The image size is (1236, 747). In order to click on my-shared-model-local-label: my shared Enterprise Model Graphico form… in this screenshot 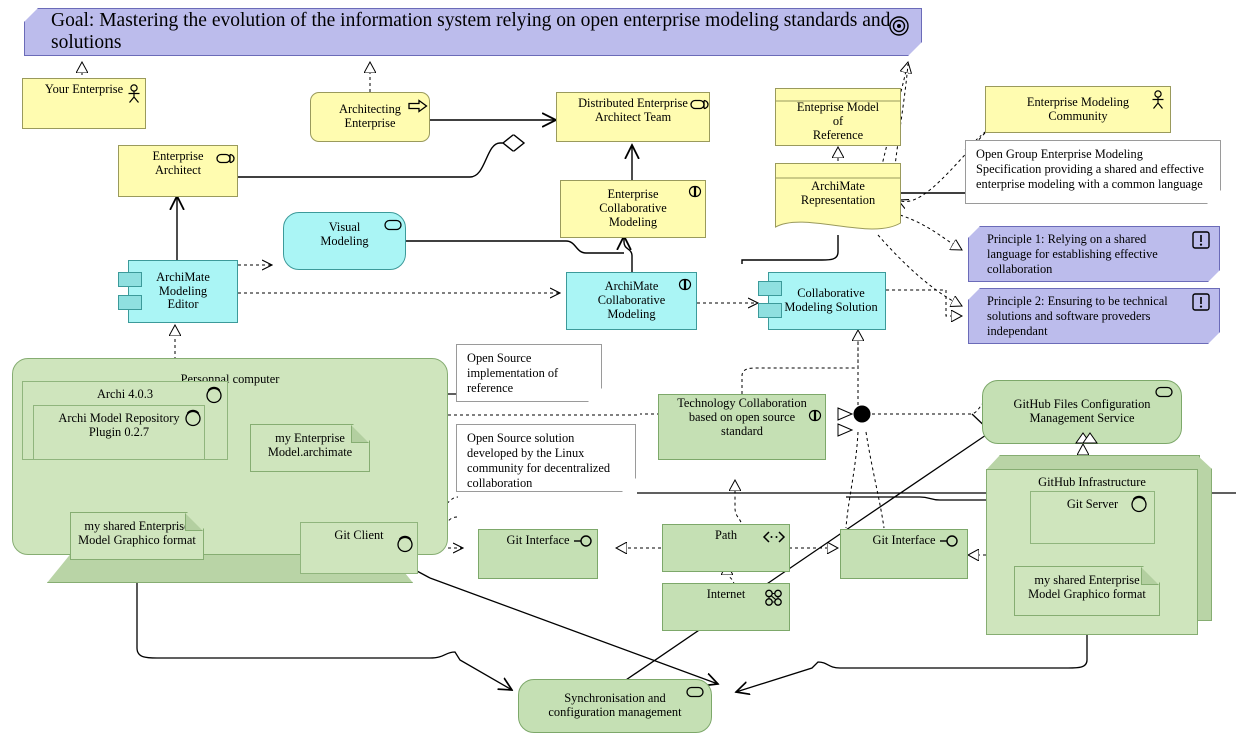, I will do `click(137, 533)`.